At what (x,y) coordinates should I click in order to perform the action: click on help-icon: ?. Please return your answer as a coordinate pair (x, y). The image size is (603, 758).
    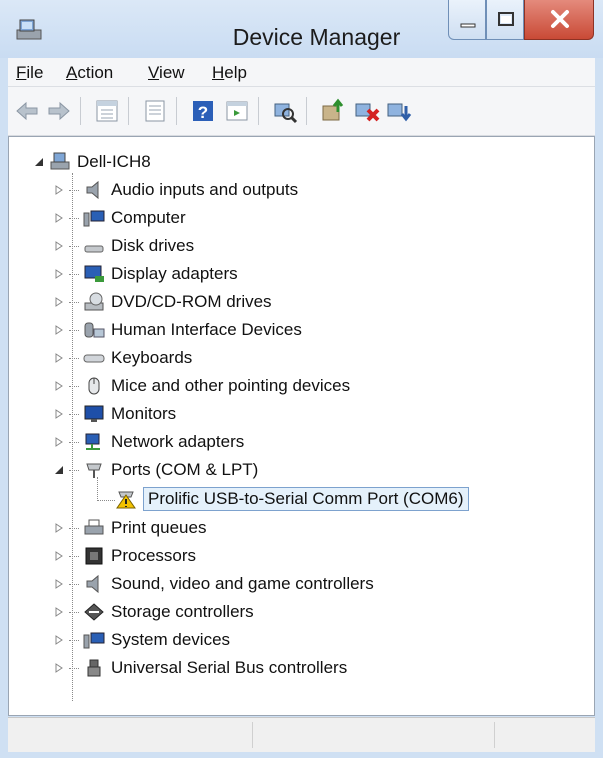
    Looking at the image, I should click on (203, 111).